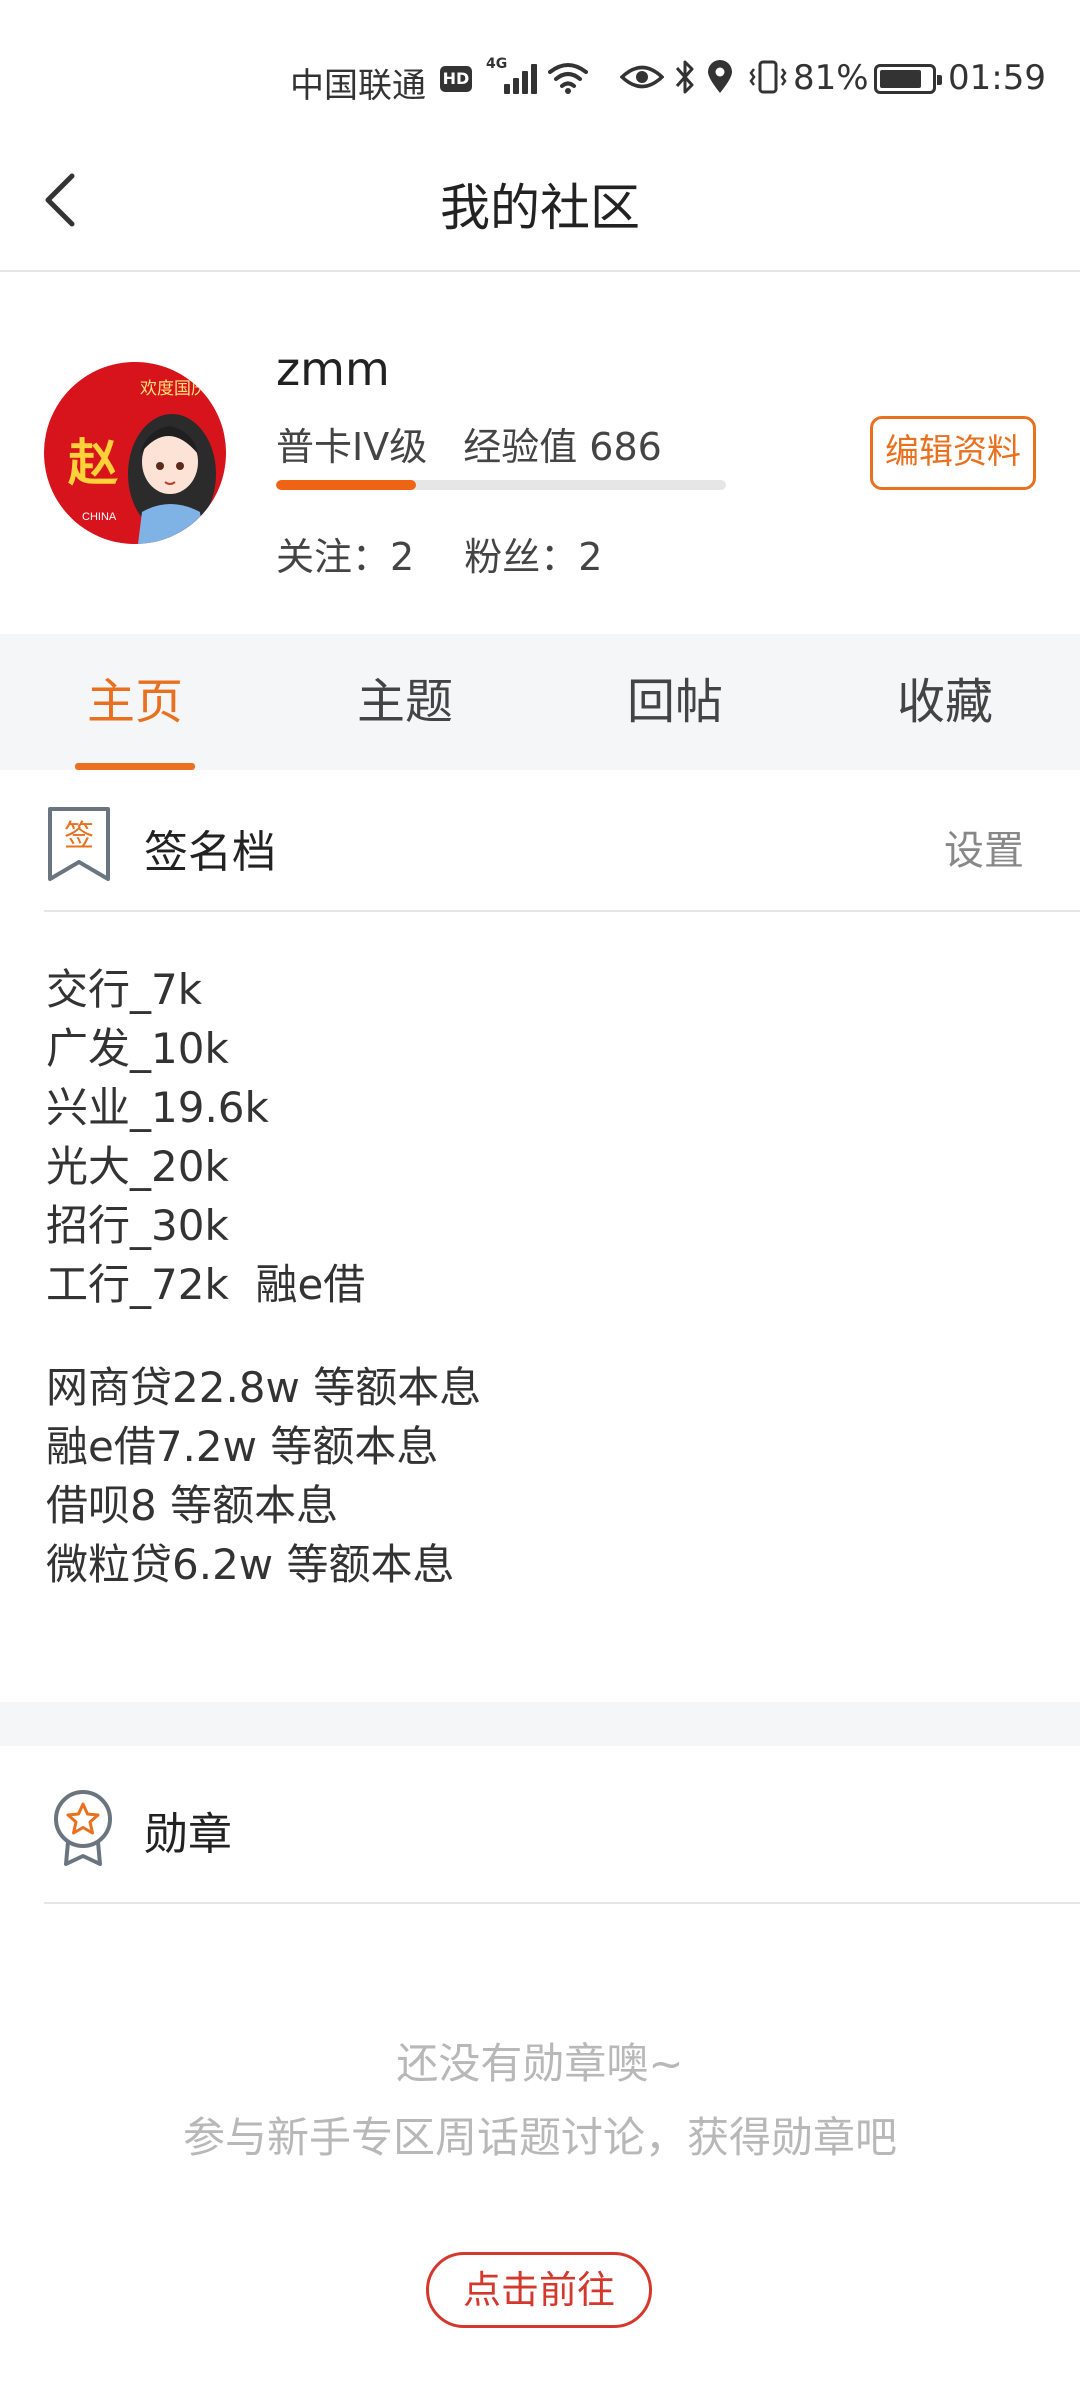 The height and width of the screenshot is (2400, 1080). I want to click on avatar: 欢度国庆 赵 CHINA, so click(135, 453).